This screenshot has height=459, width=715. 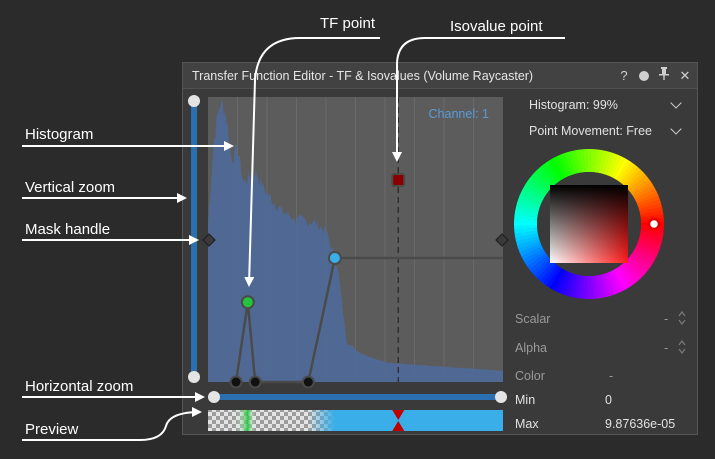 I want to click on point-movement-chevron-icon, so click(x=676, y=129).